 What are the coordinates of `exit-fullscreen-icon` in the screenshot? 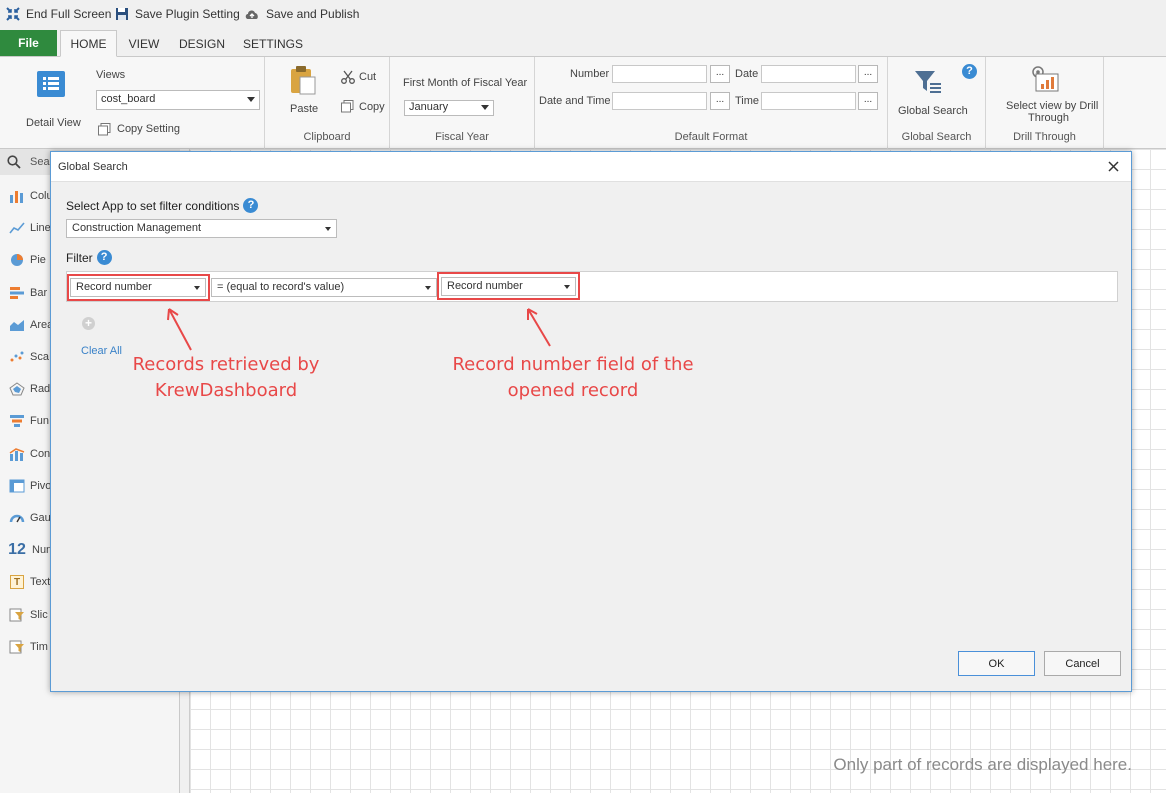 It's located at (13, 14).